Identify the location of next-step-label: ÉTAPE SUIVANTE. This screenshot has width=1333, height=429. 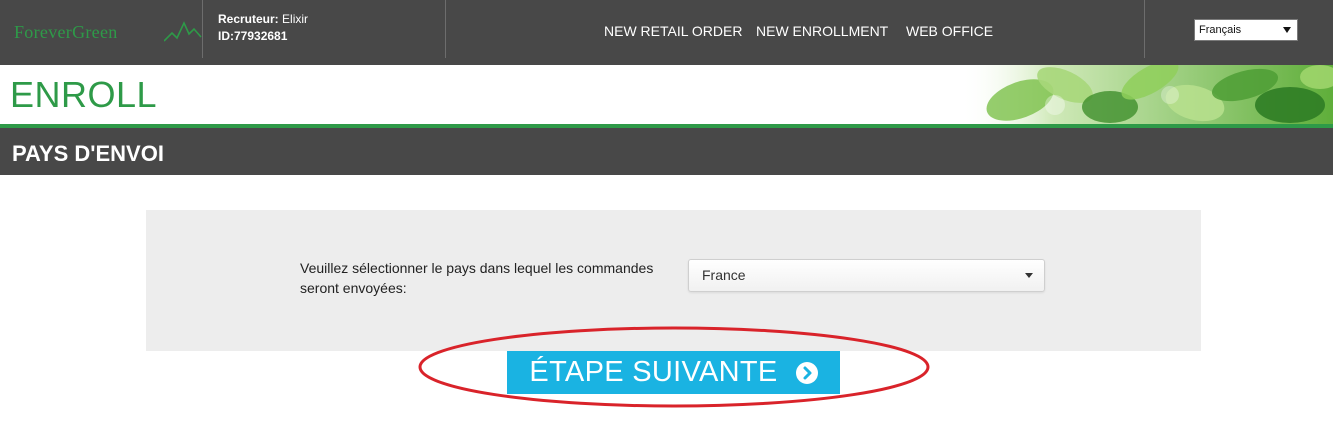
(653, 372).